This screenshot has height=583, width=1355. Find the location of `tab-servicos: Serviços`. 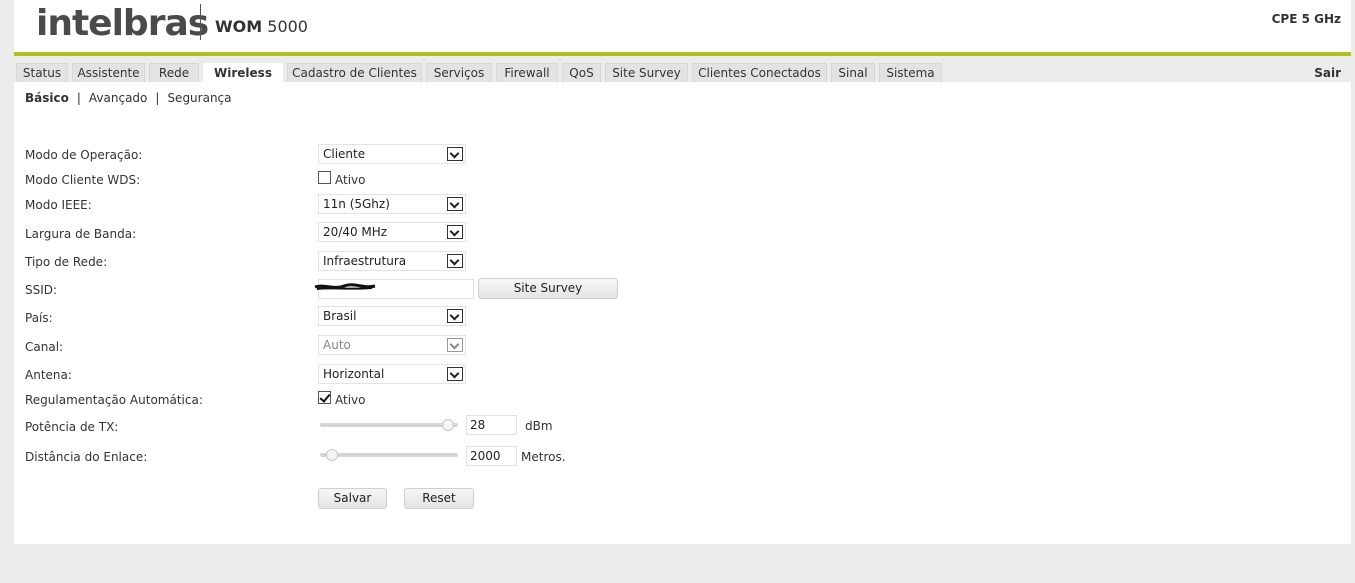

tab-servicos: Serviços is located at coordinates (459, 72).